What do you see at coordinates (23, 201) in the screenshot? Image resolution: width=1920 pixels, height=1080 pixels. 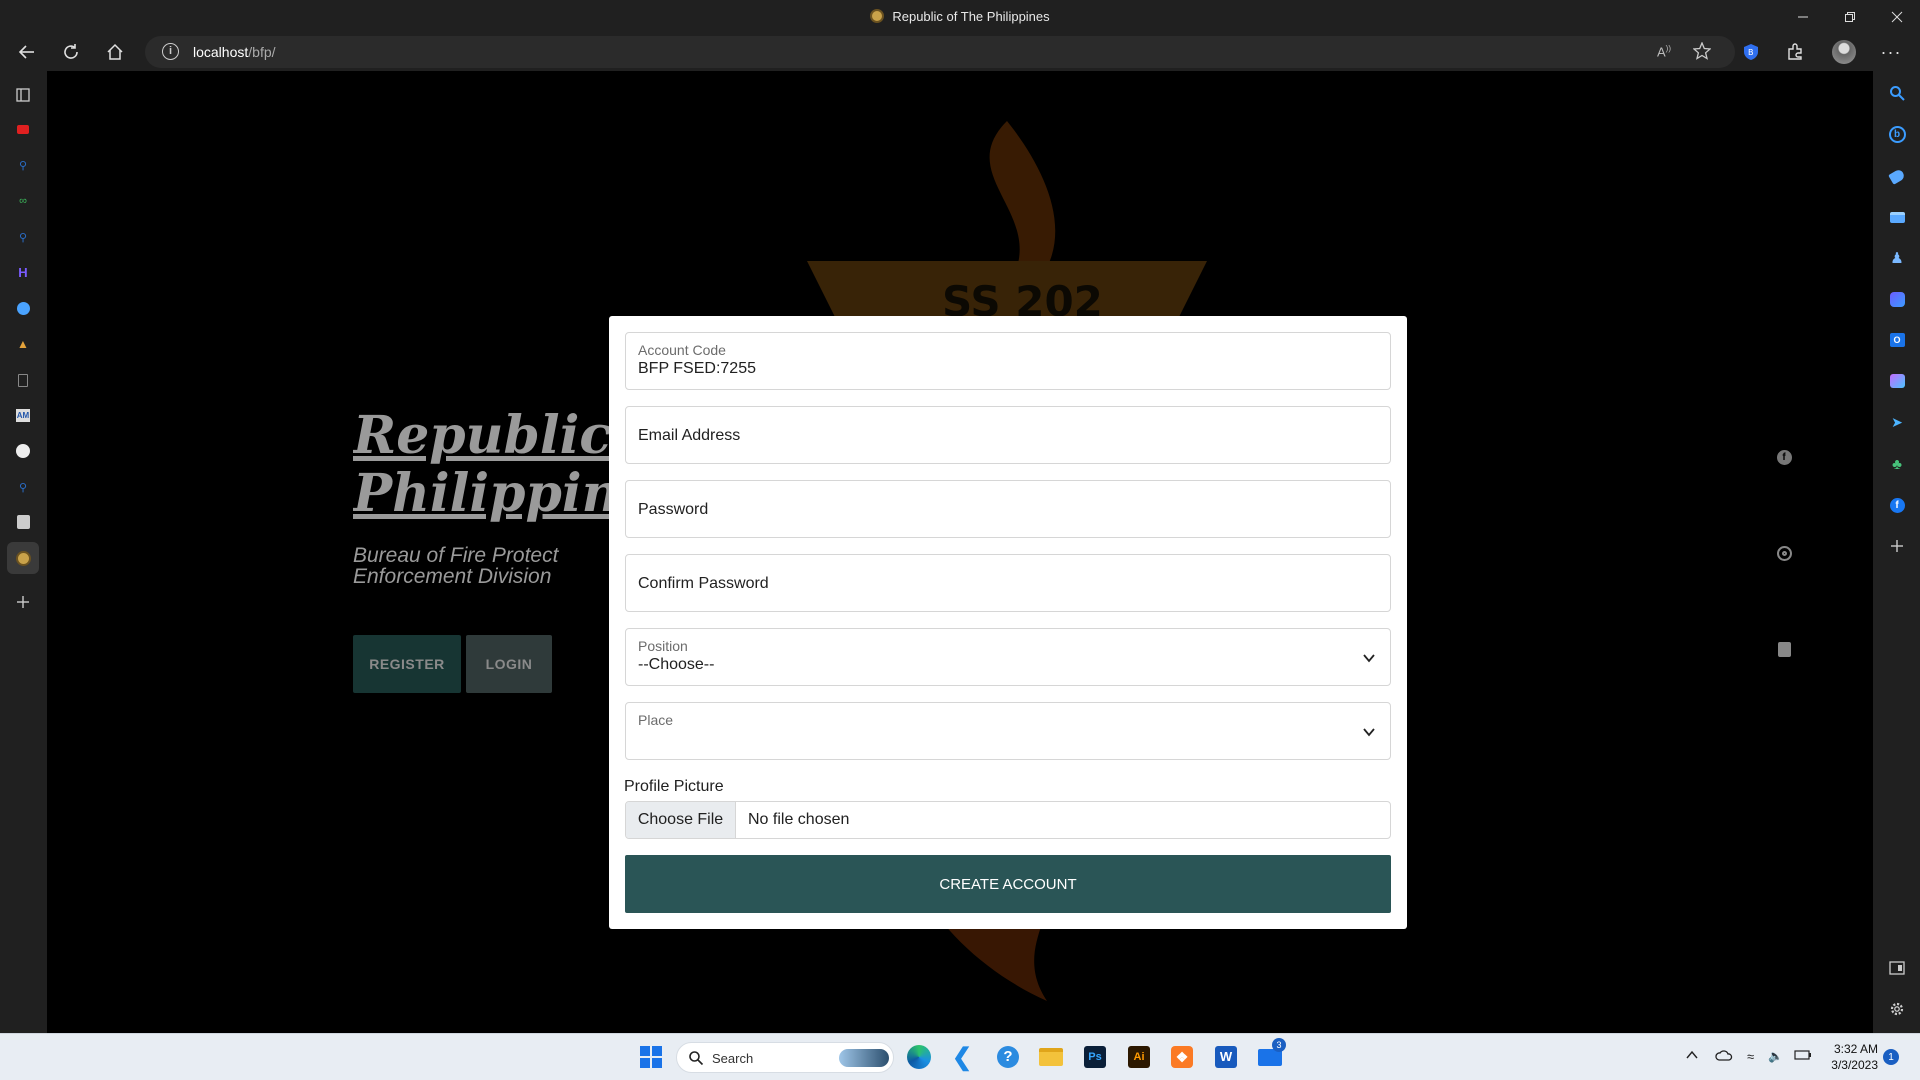 I see `tab-green-site: ∞` at bounding box center [23, 201].